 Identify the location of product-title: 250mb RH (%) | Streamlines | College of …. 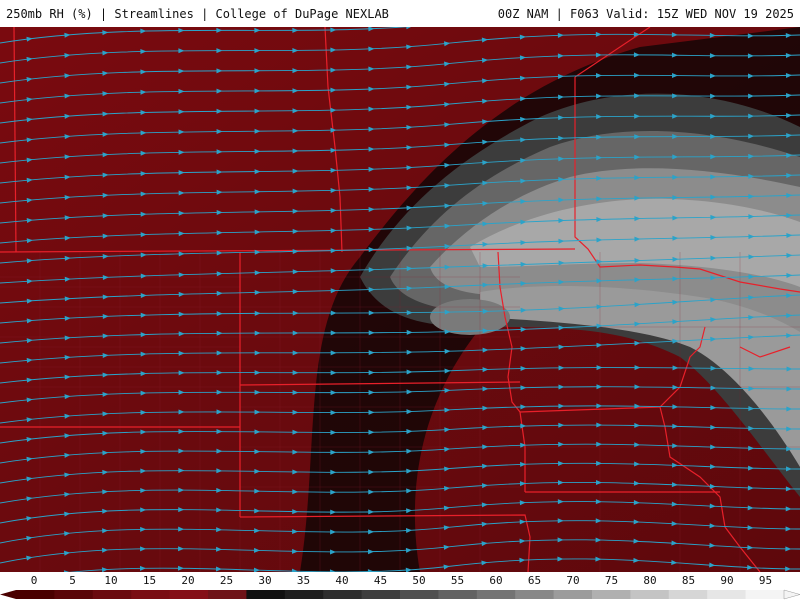
(197, 14).